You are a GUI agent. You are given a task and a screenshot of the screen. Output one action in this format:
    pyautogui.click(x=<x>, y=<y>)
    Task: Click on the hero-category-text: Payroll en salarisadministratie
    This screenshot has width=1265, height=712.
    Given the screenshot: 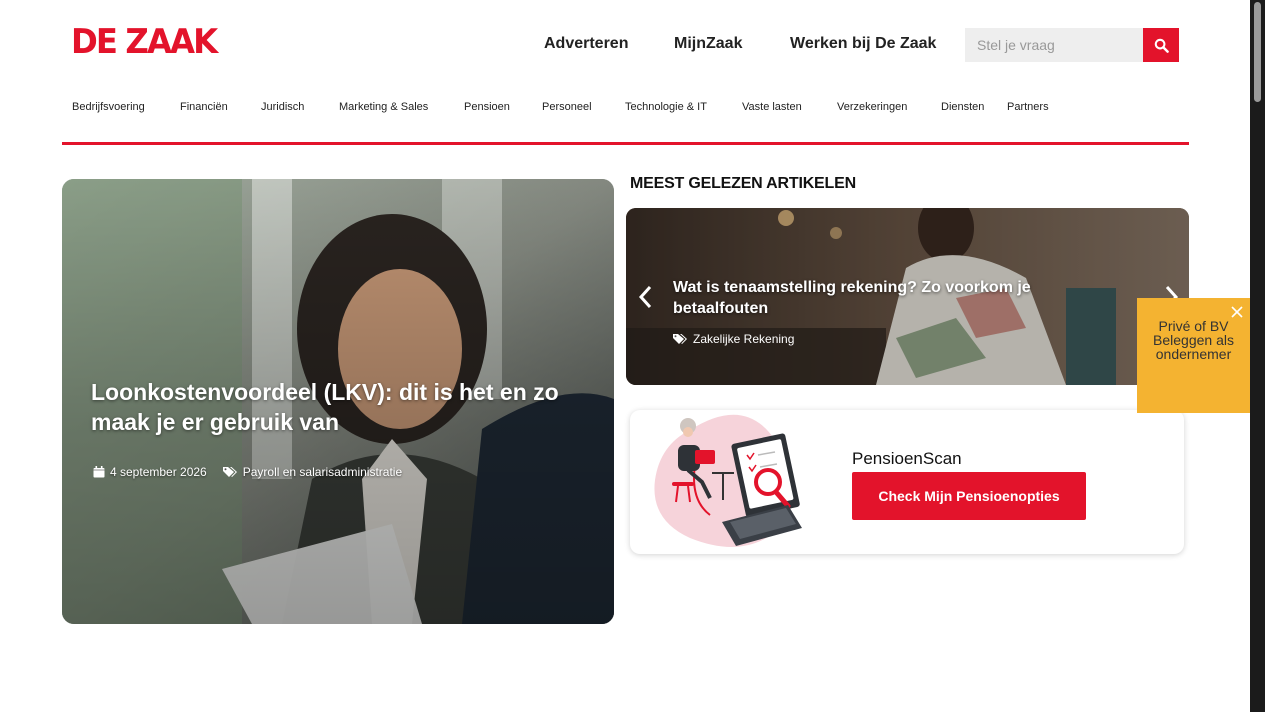 What is the action you would take?
    pyautogui.click(x=322, y=472)
    